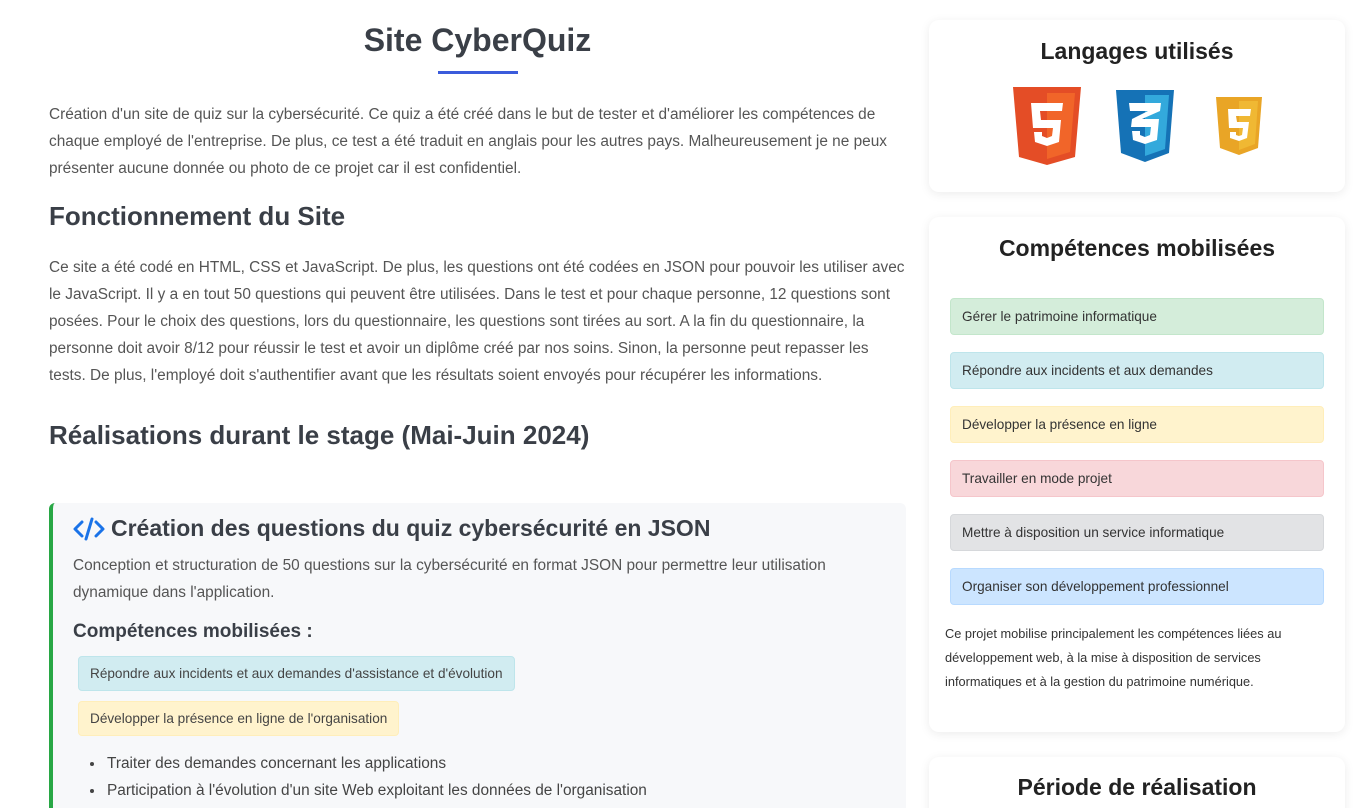 This screenshot has height=808, width=1367. Describe the element at coordinates (1137, 478) in the screenshot. I see `skill-badge-projet: Travailler en mode projet` at that location.